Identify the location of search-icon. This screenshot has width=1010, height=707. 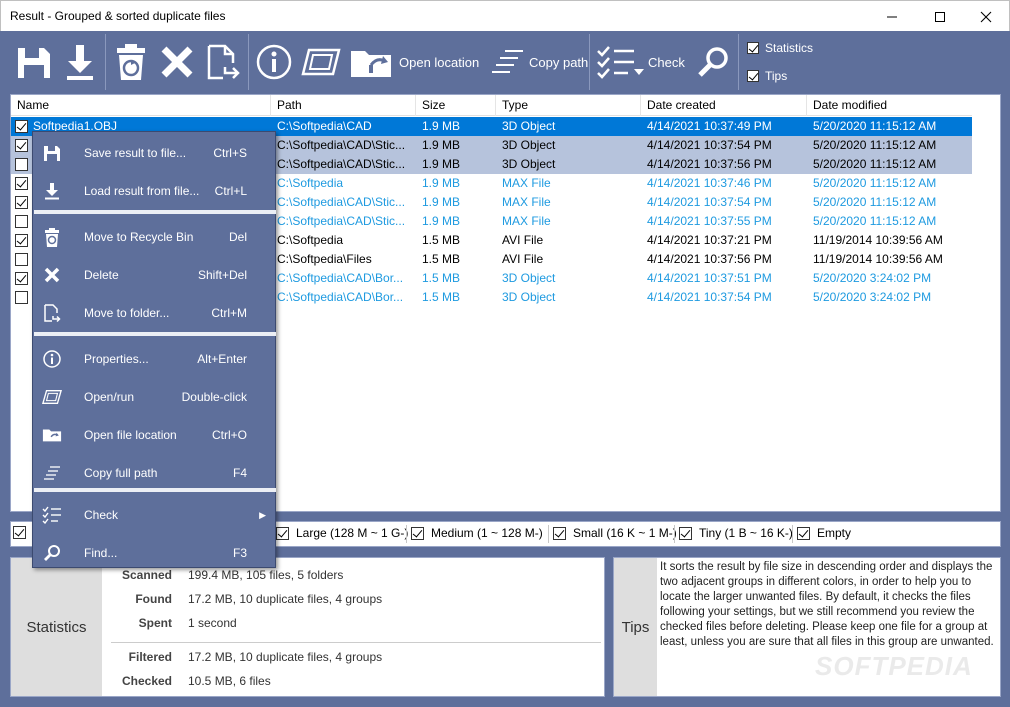
(52, 553).